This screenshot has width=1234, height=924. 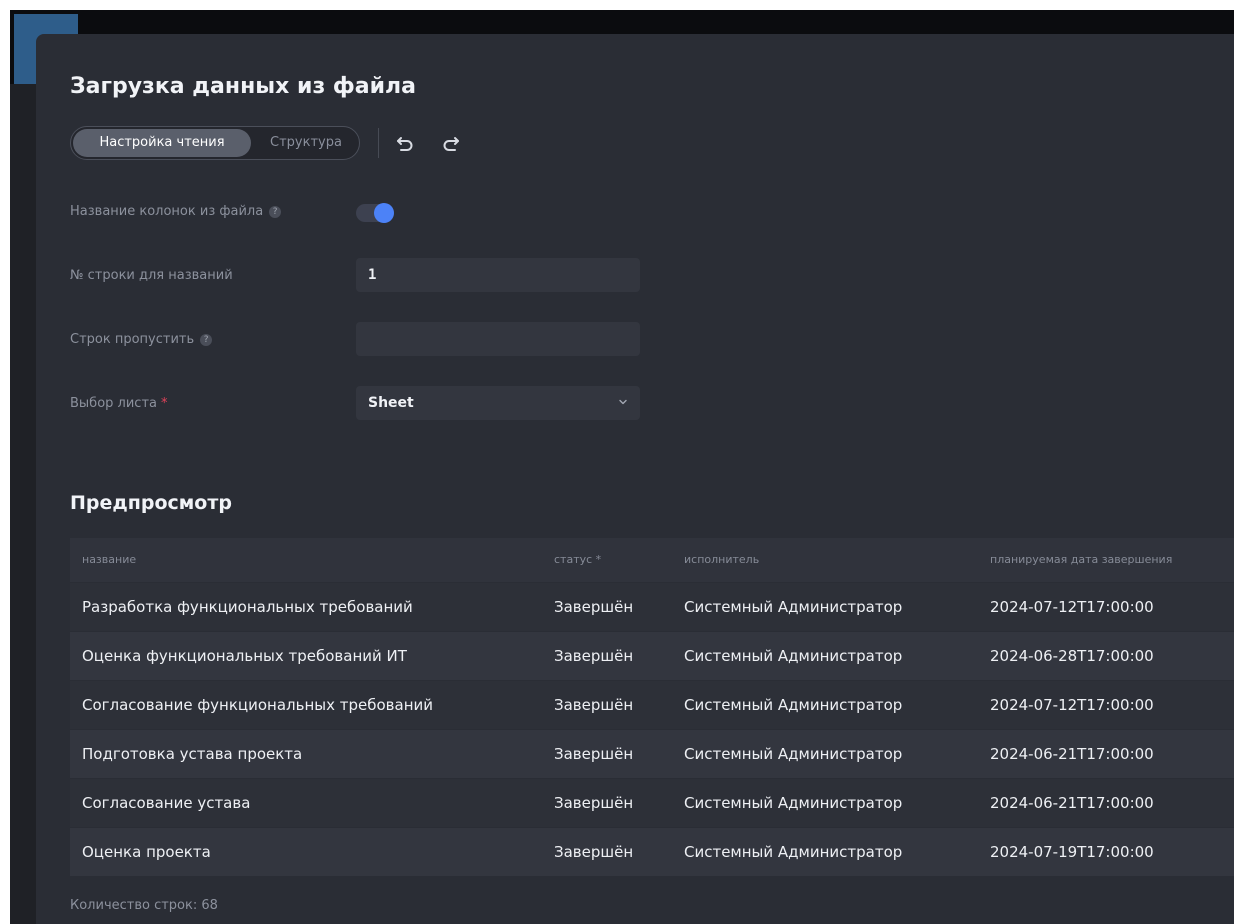 I want to click on tab-read-settings: Настройка чтения, so click(x=162, y=143).